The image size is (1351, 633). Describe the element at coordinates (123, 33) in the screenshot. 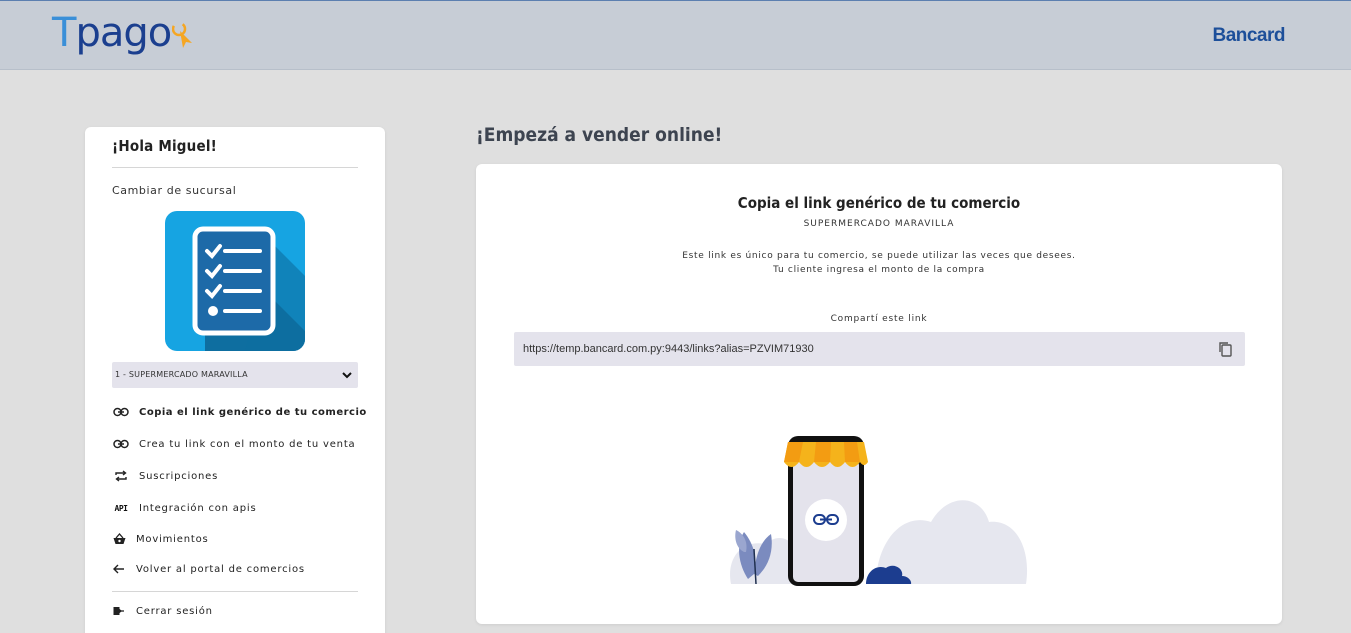

I see `logo-text: pago` at that location.